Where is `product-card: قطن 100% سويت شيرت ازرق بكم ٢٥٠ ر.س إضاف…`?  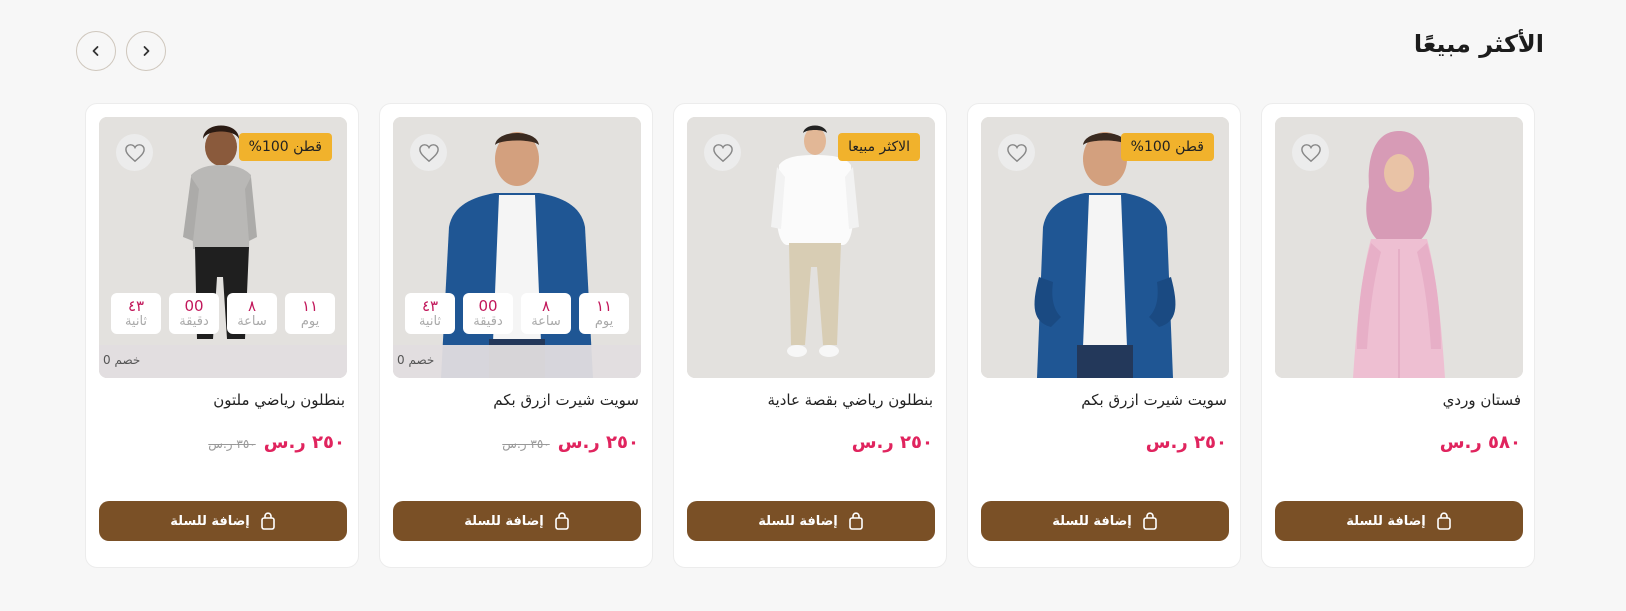 product-card: قطن 100% سويت شيرت ازرق بكم ٢٥٠ ر.س إضاف… is located at coordinates (1104, 335).